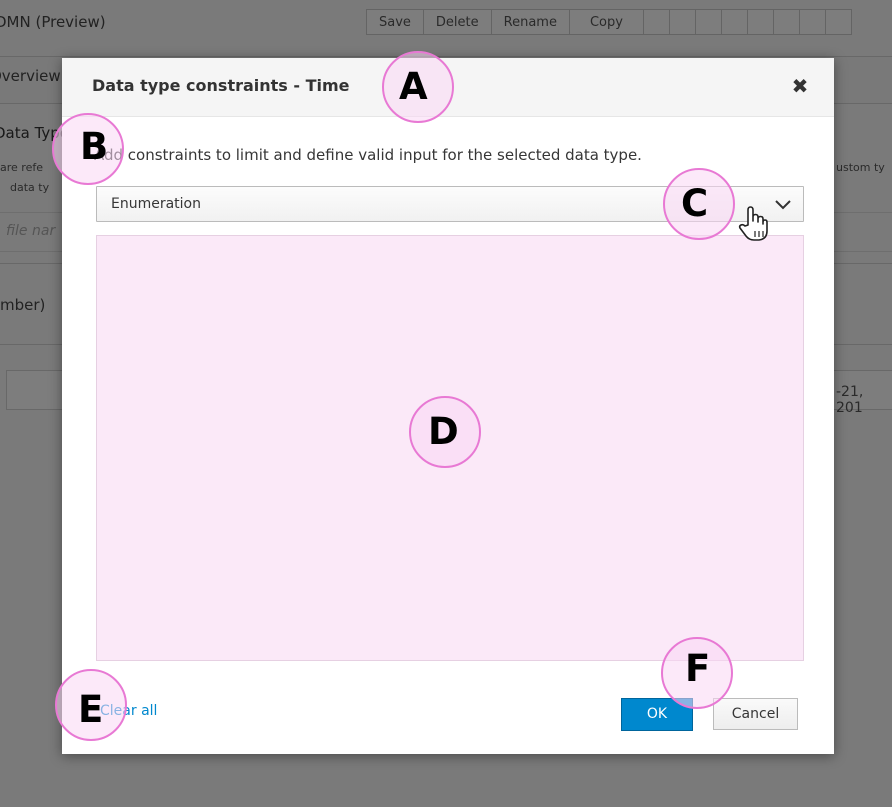 Image resolution: width=892 pixels, height=807 pixels. What do you see at coordinates (695, 203) in the screenshot?
I see `callout-c-letter: C` at bounding box center [695, 203].